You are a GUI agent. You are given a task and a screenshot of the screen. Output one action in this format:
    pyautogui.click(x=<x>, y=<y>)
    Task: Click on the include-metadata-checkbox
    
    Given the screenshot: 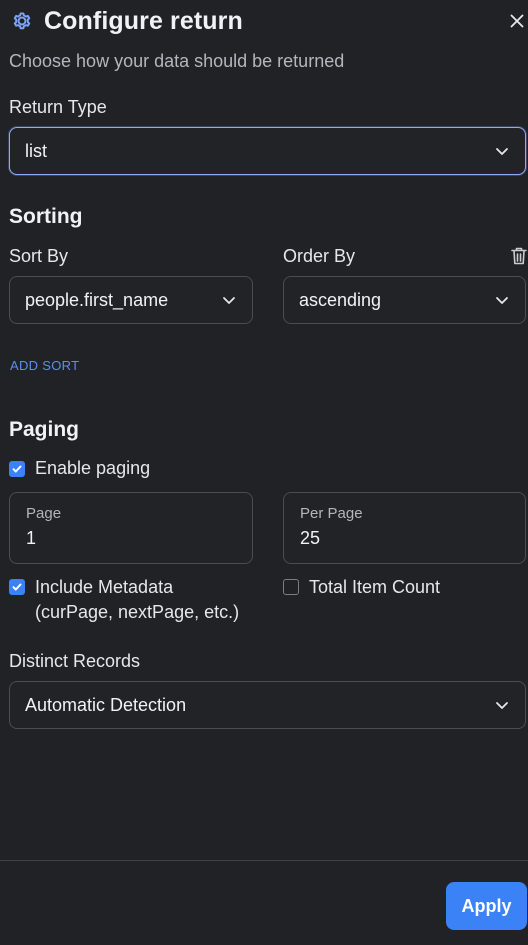 What is the action you would take?
    pyautogui.click(x=17, y=587)
    